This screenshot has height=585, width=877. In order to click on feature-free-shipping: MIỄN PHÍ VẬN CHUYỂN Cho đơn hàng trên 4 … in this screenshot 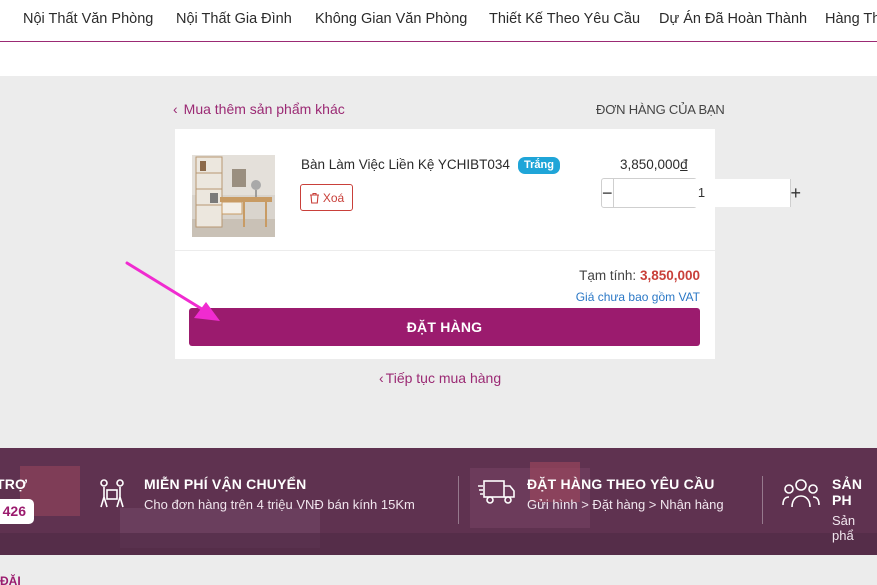, I will do `click(279, 494)`.